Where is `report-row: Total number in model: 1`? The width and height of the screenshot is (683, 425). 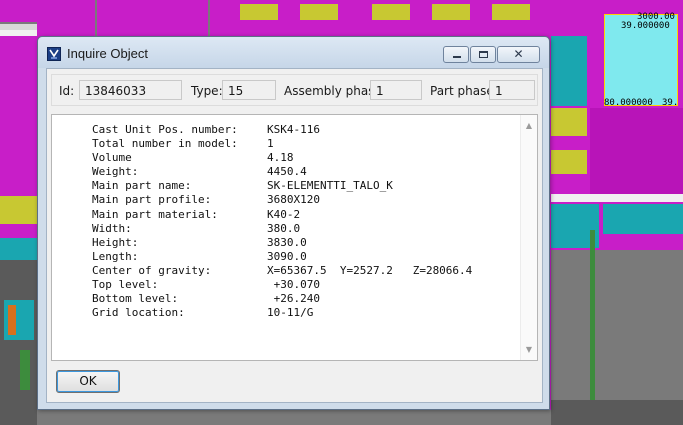
report-row: Total number in model: 1 is located at coordinates (183, 144).